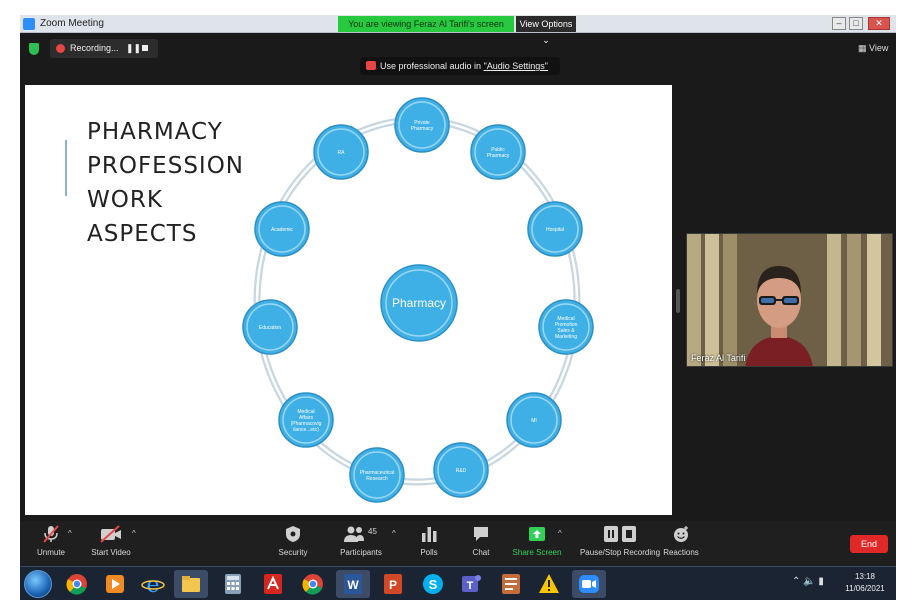  What do you see at coordinates (233, 584) in the screenshot?
I see `calculator-icon` at bounding box center [233, 584].